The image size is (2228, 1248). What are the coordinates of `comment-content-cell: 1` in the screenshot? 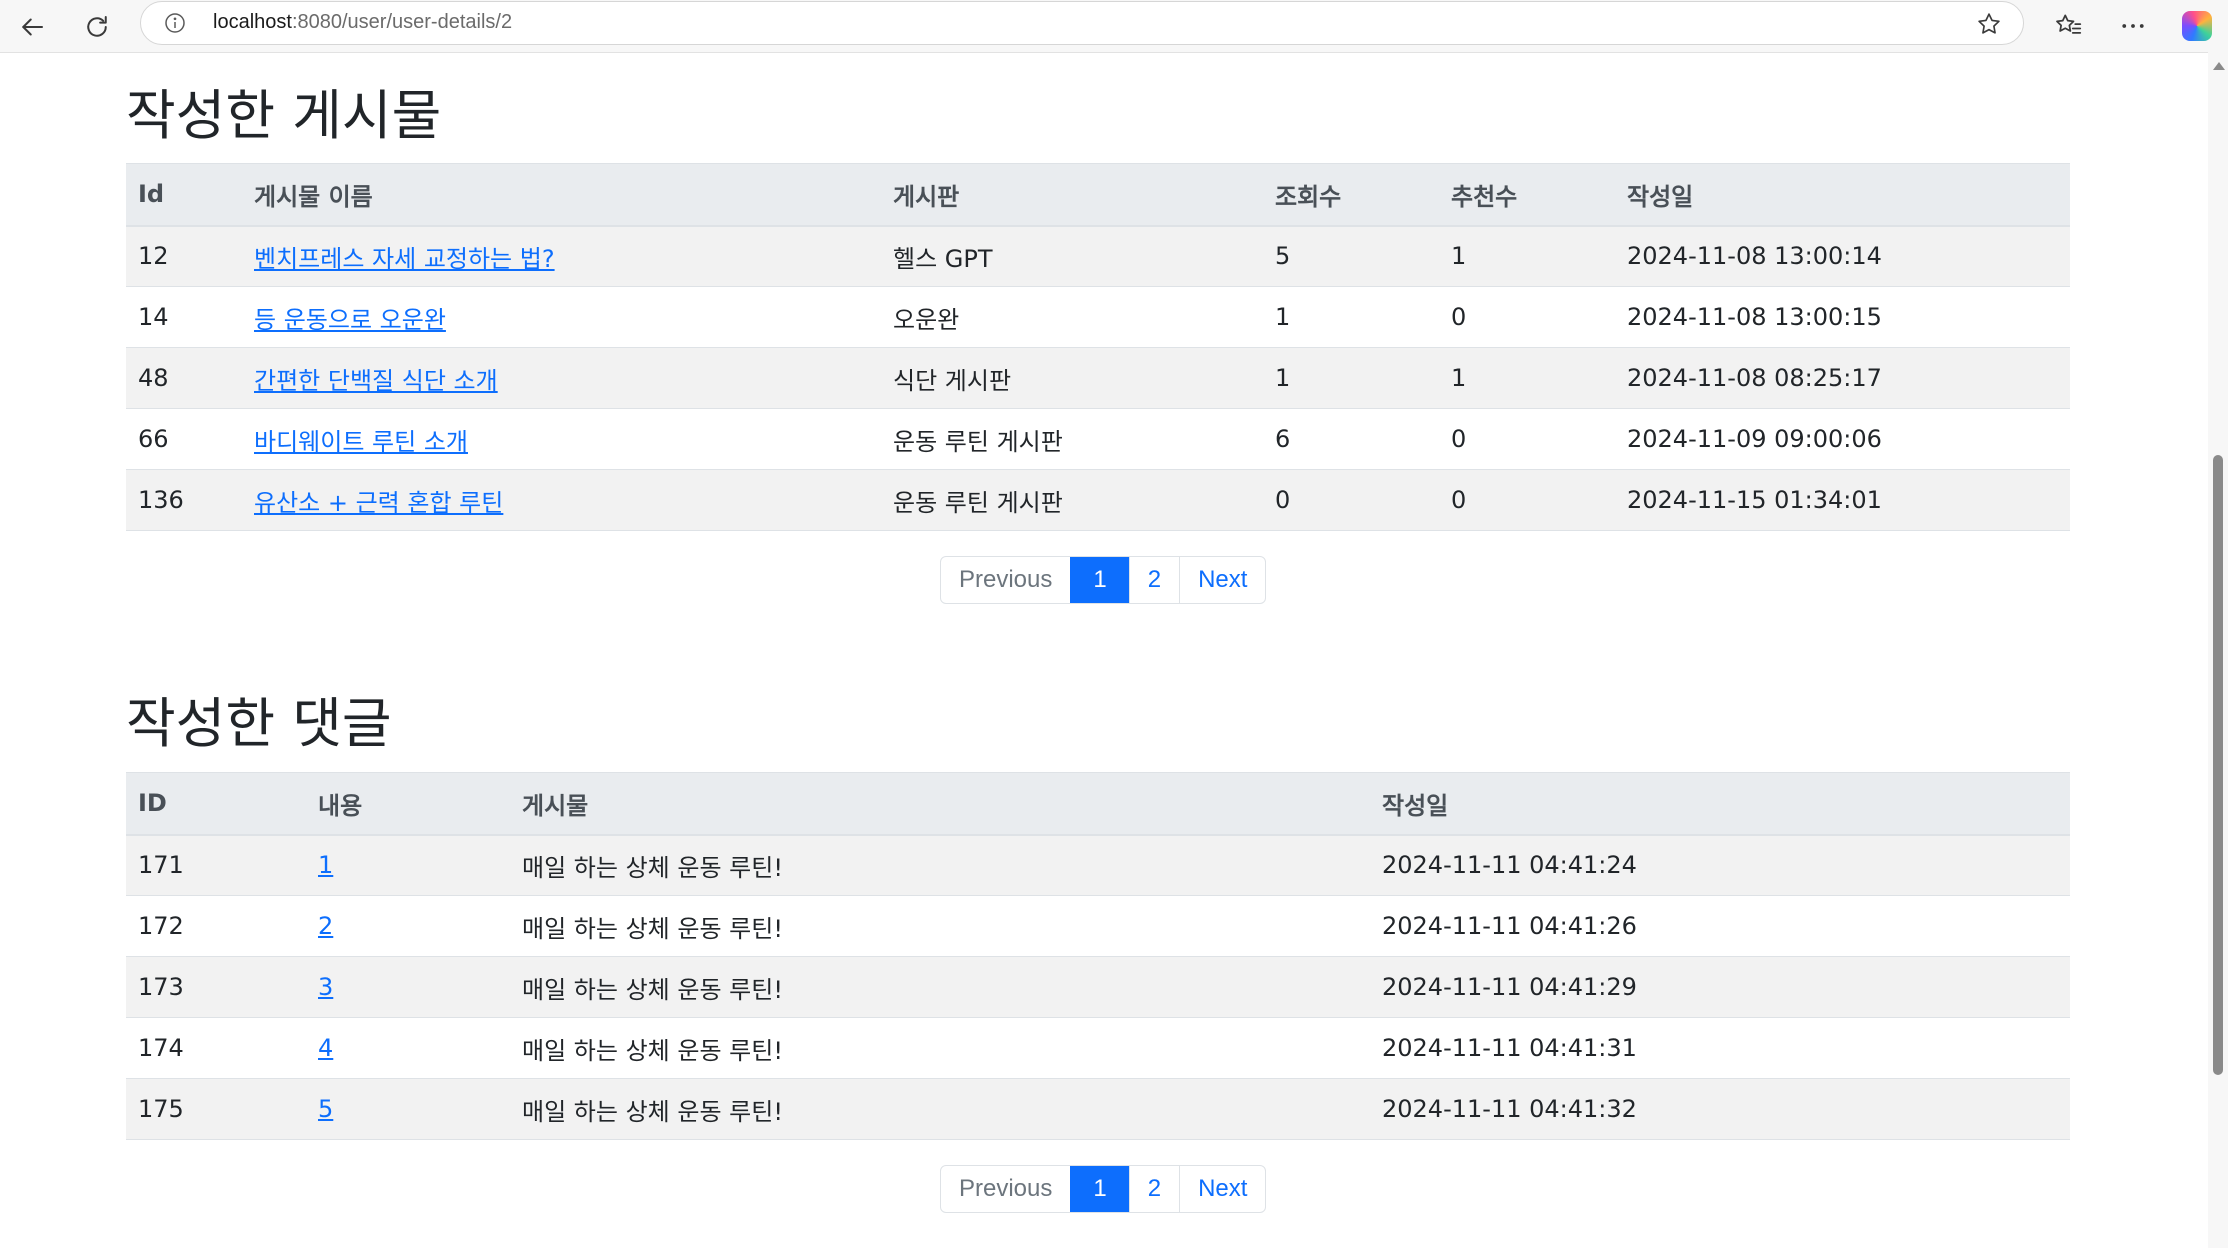 It's located at (408, 865).